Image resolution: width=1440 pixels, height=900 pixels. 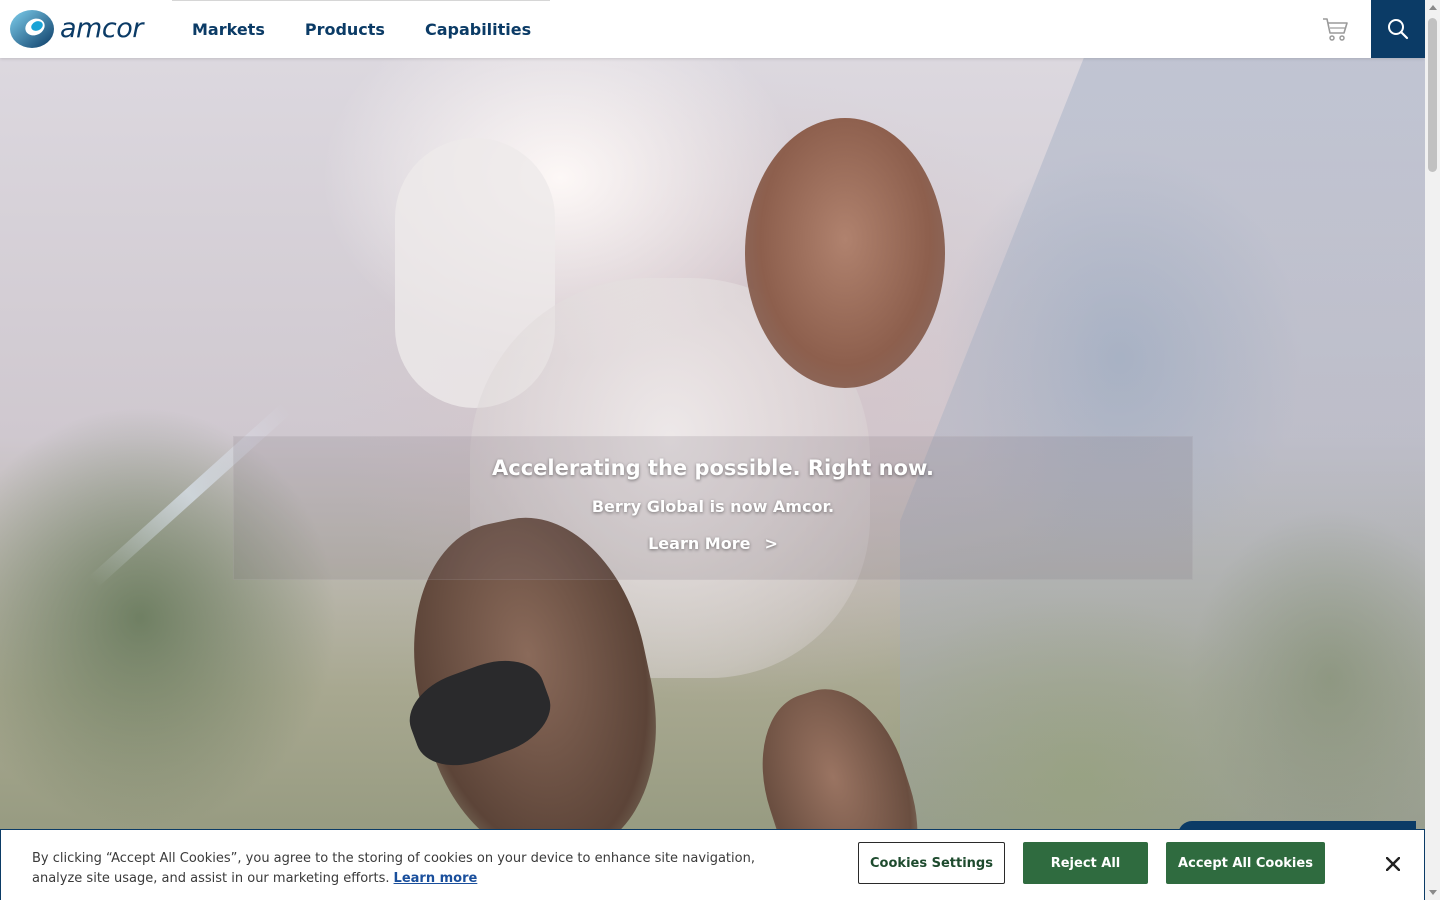 What do you see at coordinates (712, 29) in the screenshot?
I see `site-header: amcor Markets Products Capabilities` at bounding box center [712, 29].